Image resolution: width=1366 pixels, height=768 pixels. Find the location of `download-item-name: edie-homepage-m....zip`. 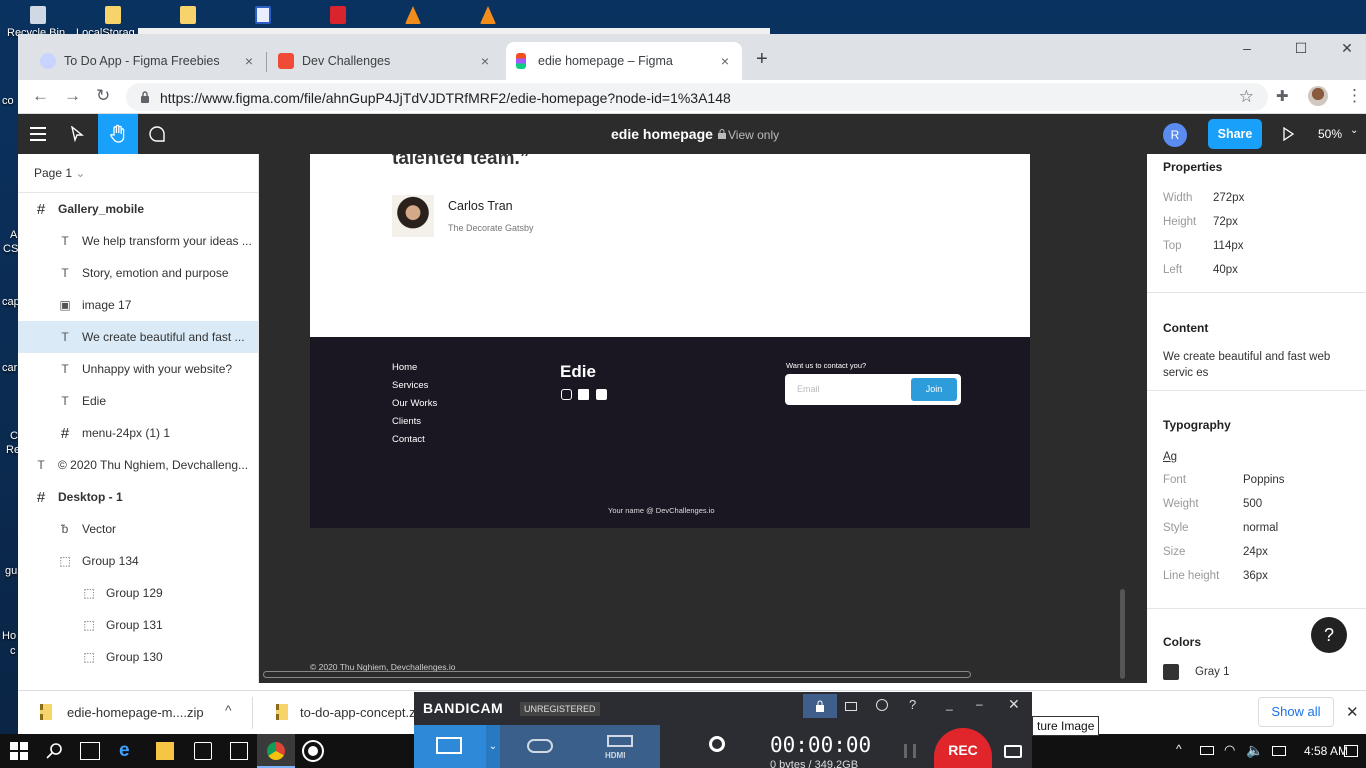

download-item-name: edie-homepage-m....zip is located at coordinates (135, 712).